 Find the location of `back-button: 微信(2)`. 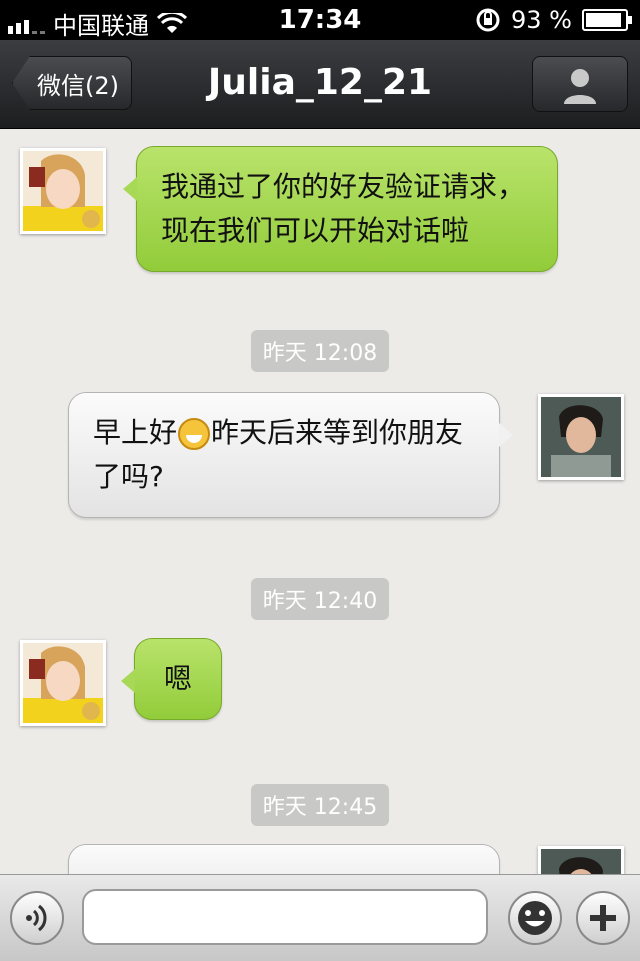

back-button: 微信(2) is located at coordinates (72, 83).